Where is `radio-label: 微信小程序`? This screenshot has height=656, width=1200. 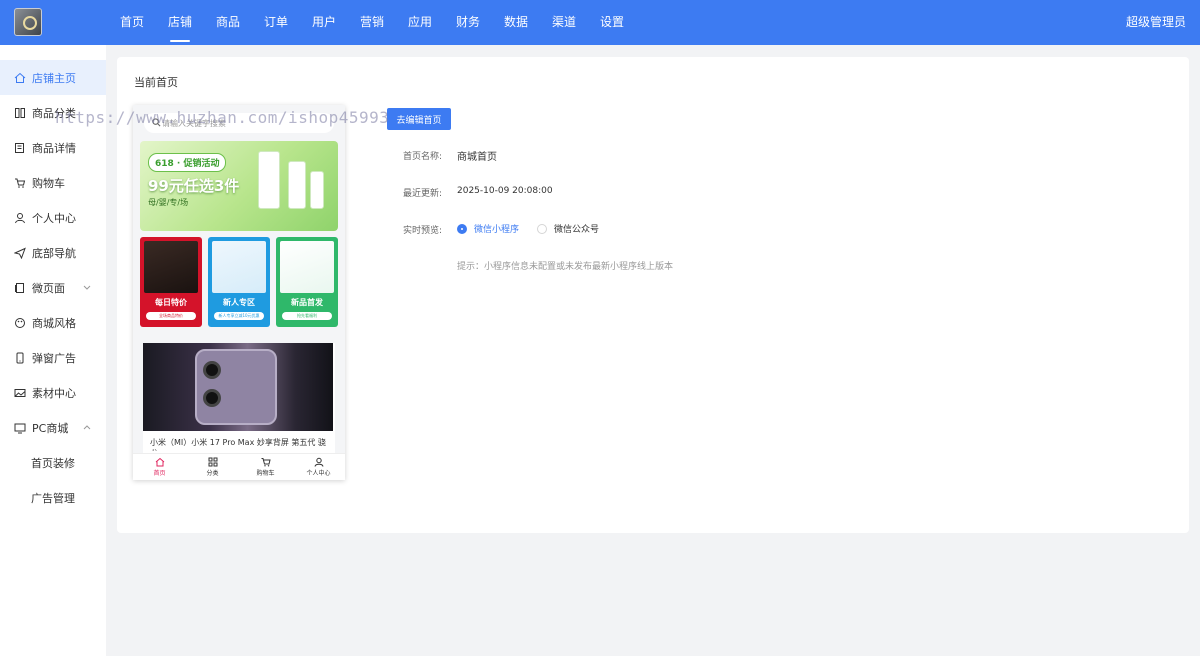 radio-label: 微信小程序 is located at coordinates (497, 230).